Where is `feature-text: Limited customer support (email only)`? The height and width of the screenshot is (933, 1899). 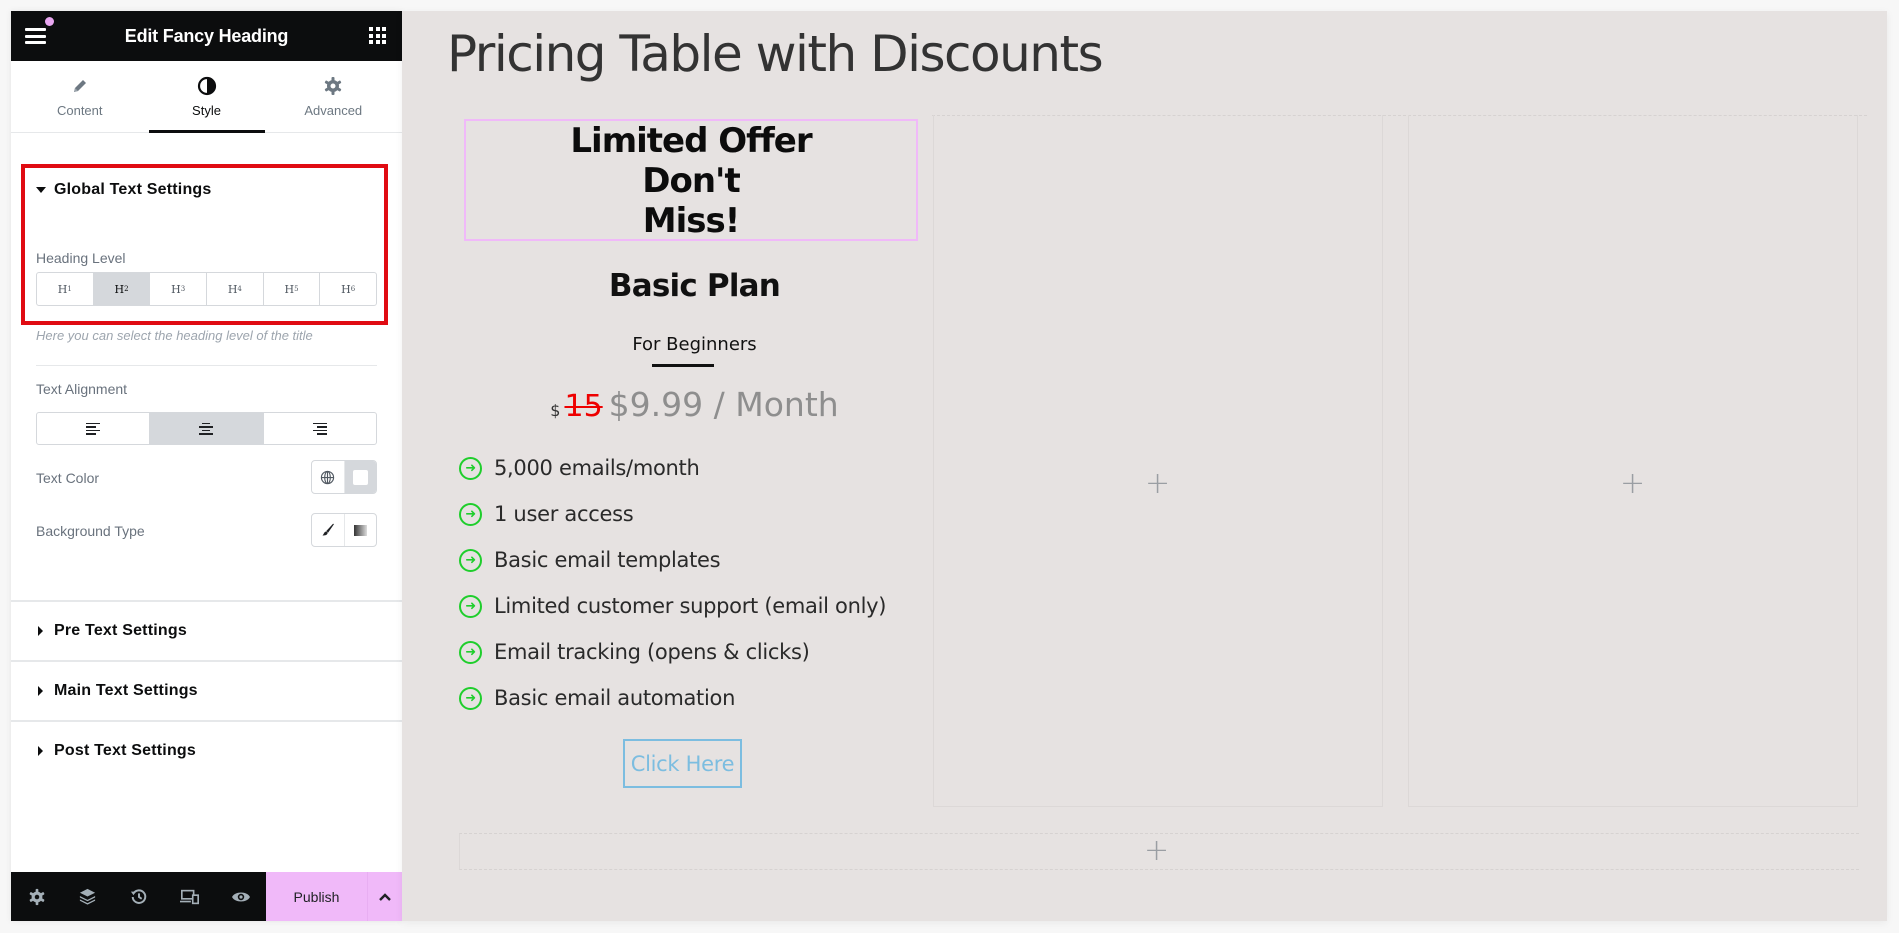 feature-text: Limited customer support (email only) is located at coordinates (690, 606).